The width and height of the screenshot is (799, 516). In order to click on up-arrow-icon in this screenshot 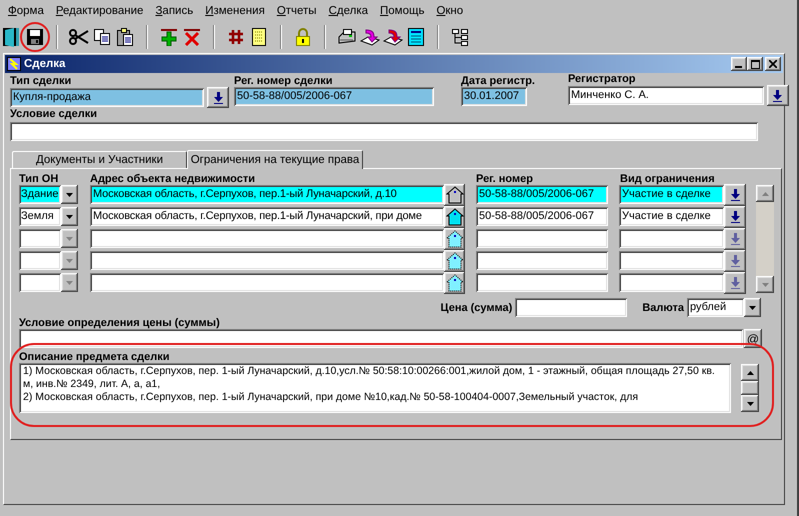, I will do `click(750, 372)`.